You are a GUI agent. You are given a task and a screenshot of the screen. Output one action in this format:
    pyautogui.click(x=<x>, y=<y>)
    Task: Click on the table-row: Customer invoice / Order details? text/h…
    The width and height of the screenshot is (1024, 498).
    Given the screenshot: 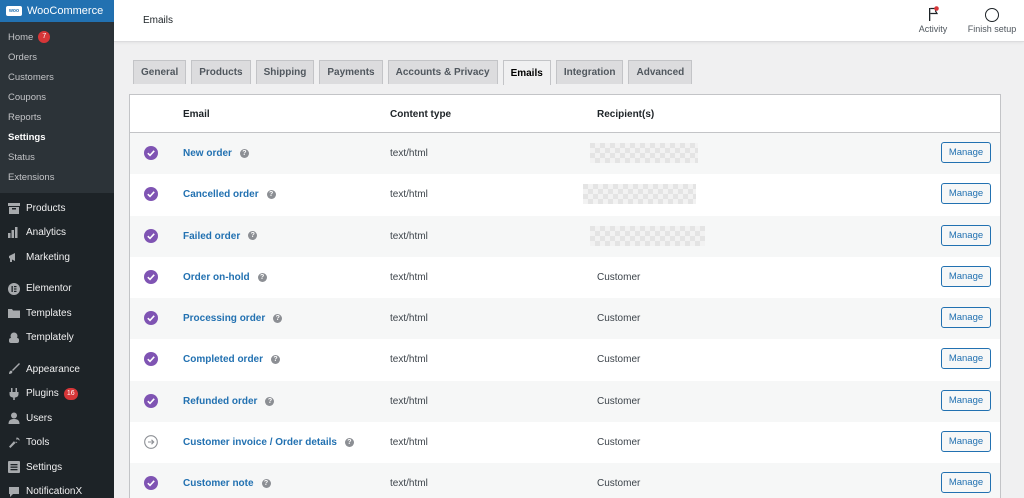 What is the action you would take?
    pyautogui.click(x=565, y=442)
    